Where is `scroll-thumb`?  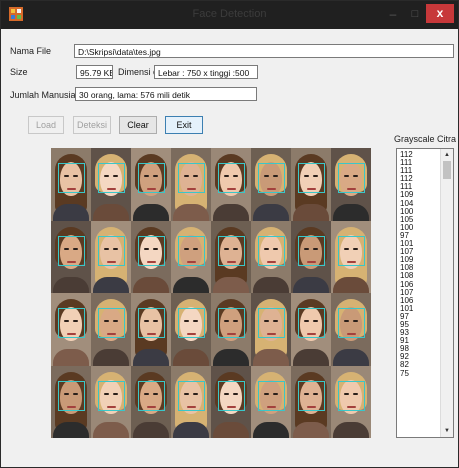
scroll-thumb is located at coordinates (447, 170).